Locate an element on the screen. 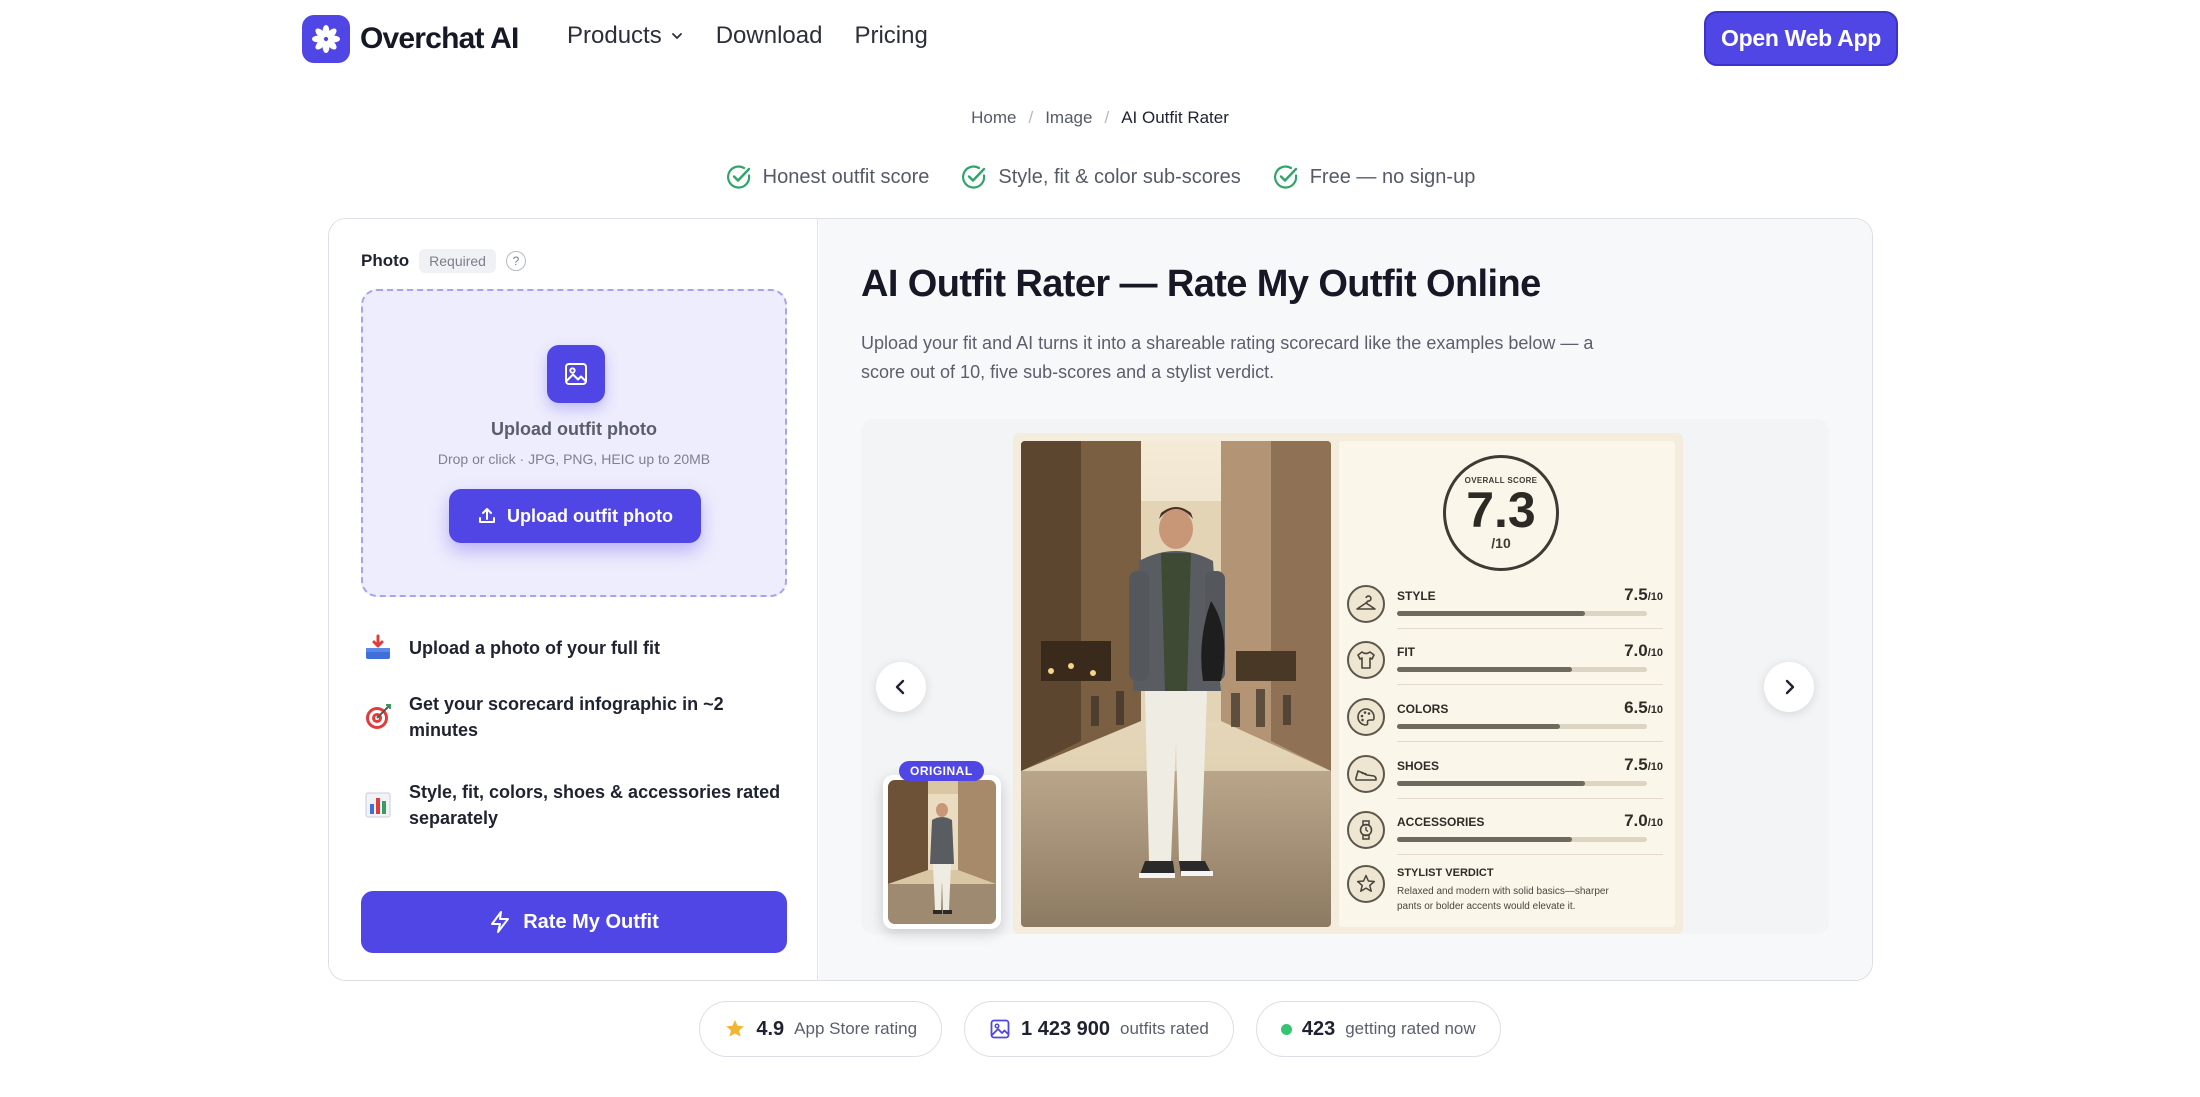 The width and height of the screenshot is (2200, 1097). sneaker-icon is located at coordinates (1366, 774).